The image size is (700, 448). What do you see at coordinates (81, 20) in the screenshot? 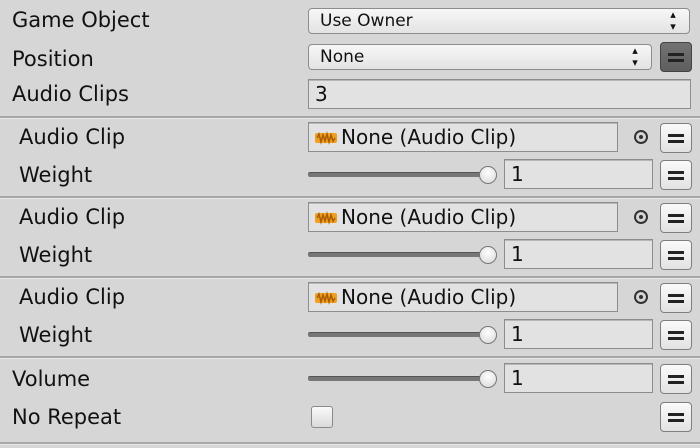
I see `game-object-label: Game Object` at bounding box center [81, 20].